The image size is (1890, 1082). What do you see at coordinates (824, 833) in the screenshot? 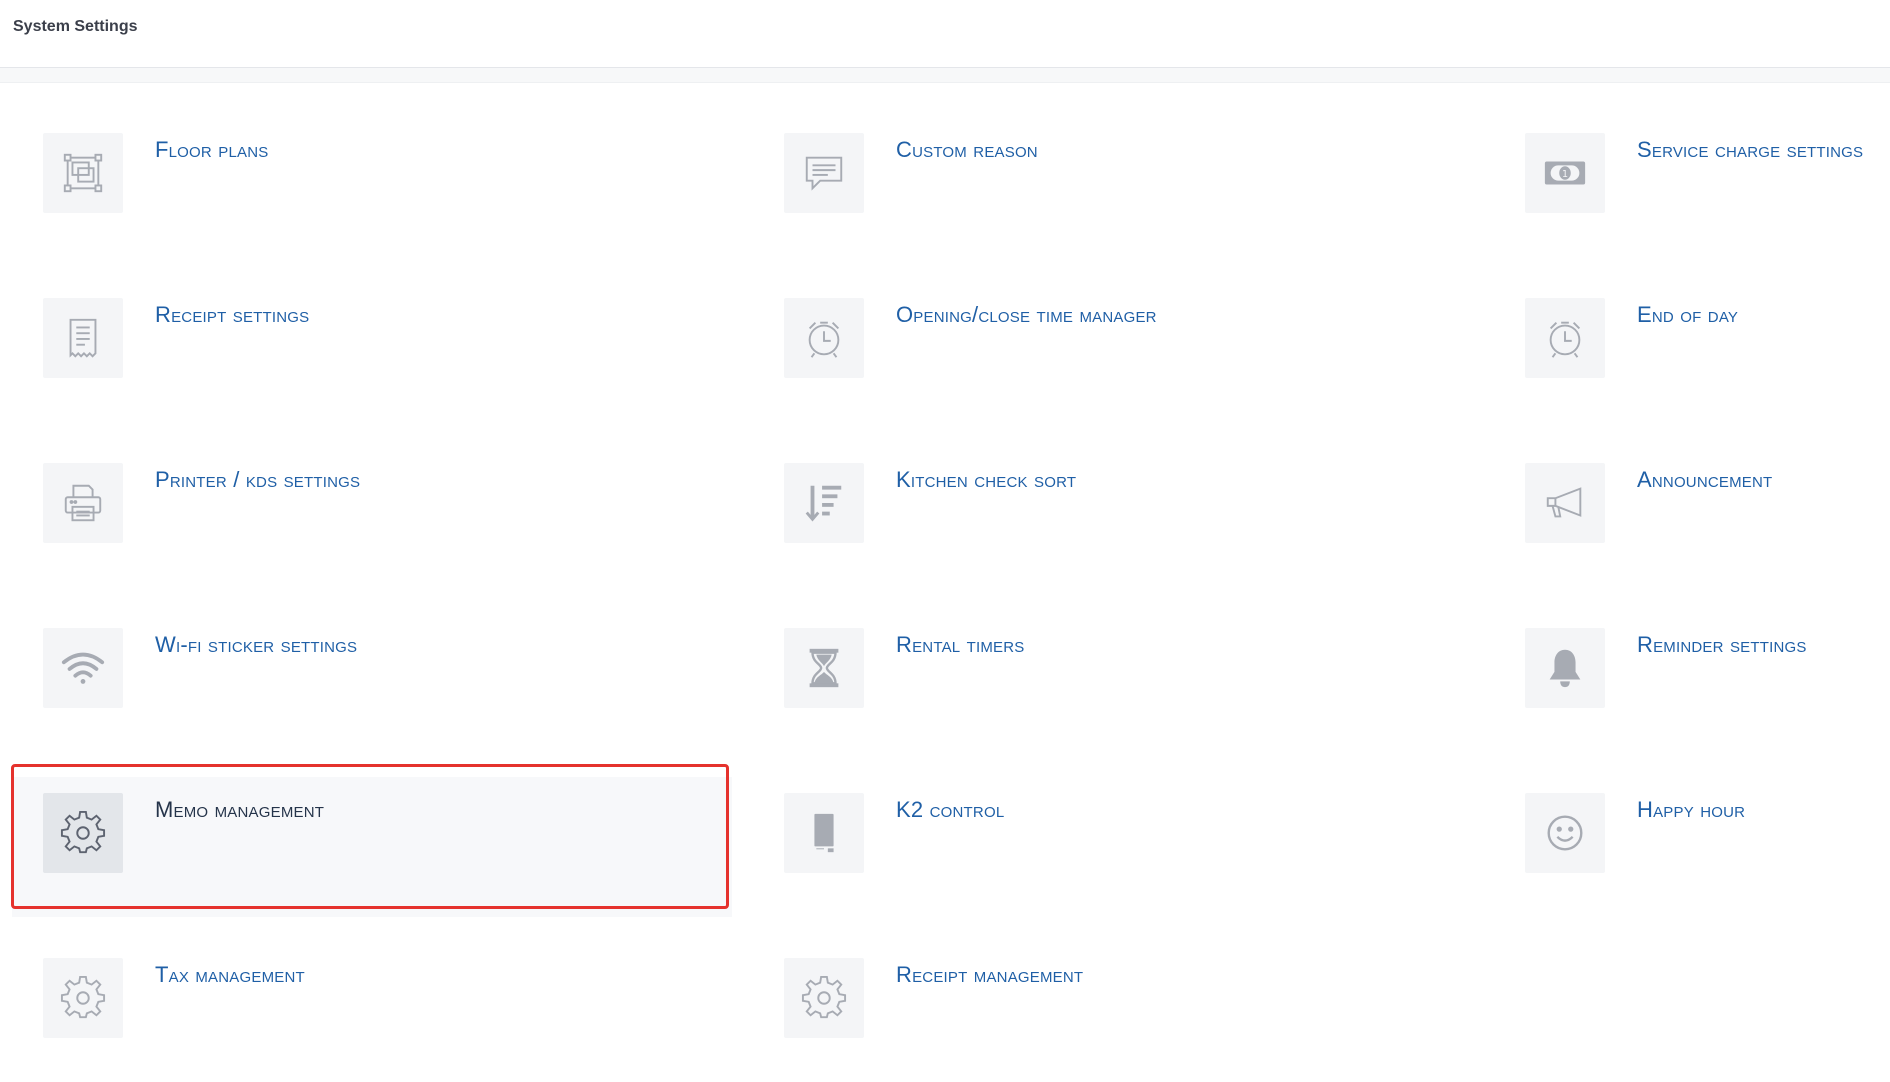
I see `device-icon` at bounding box center [824, 833].